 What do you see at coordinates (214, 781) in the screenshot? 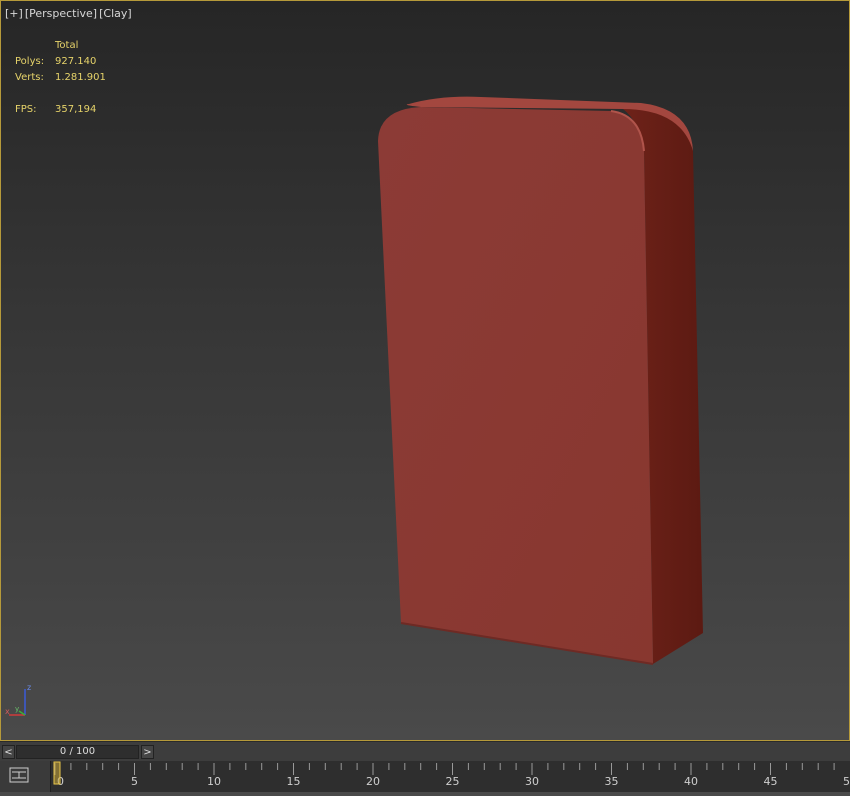
I see `ruler-label-10: 10` at bounding box center [214, 781].